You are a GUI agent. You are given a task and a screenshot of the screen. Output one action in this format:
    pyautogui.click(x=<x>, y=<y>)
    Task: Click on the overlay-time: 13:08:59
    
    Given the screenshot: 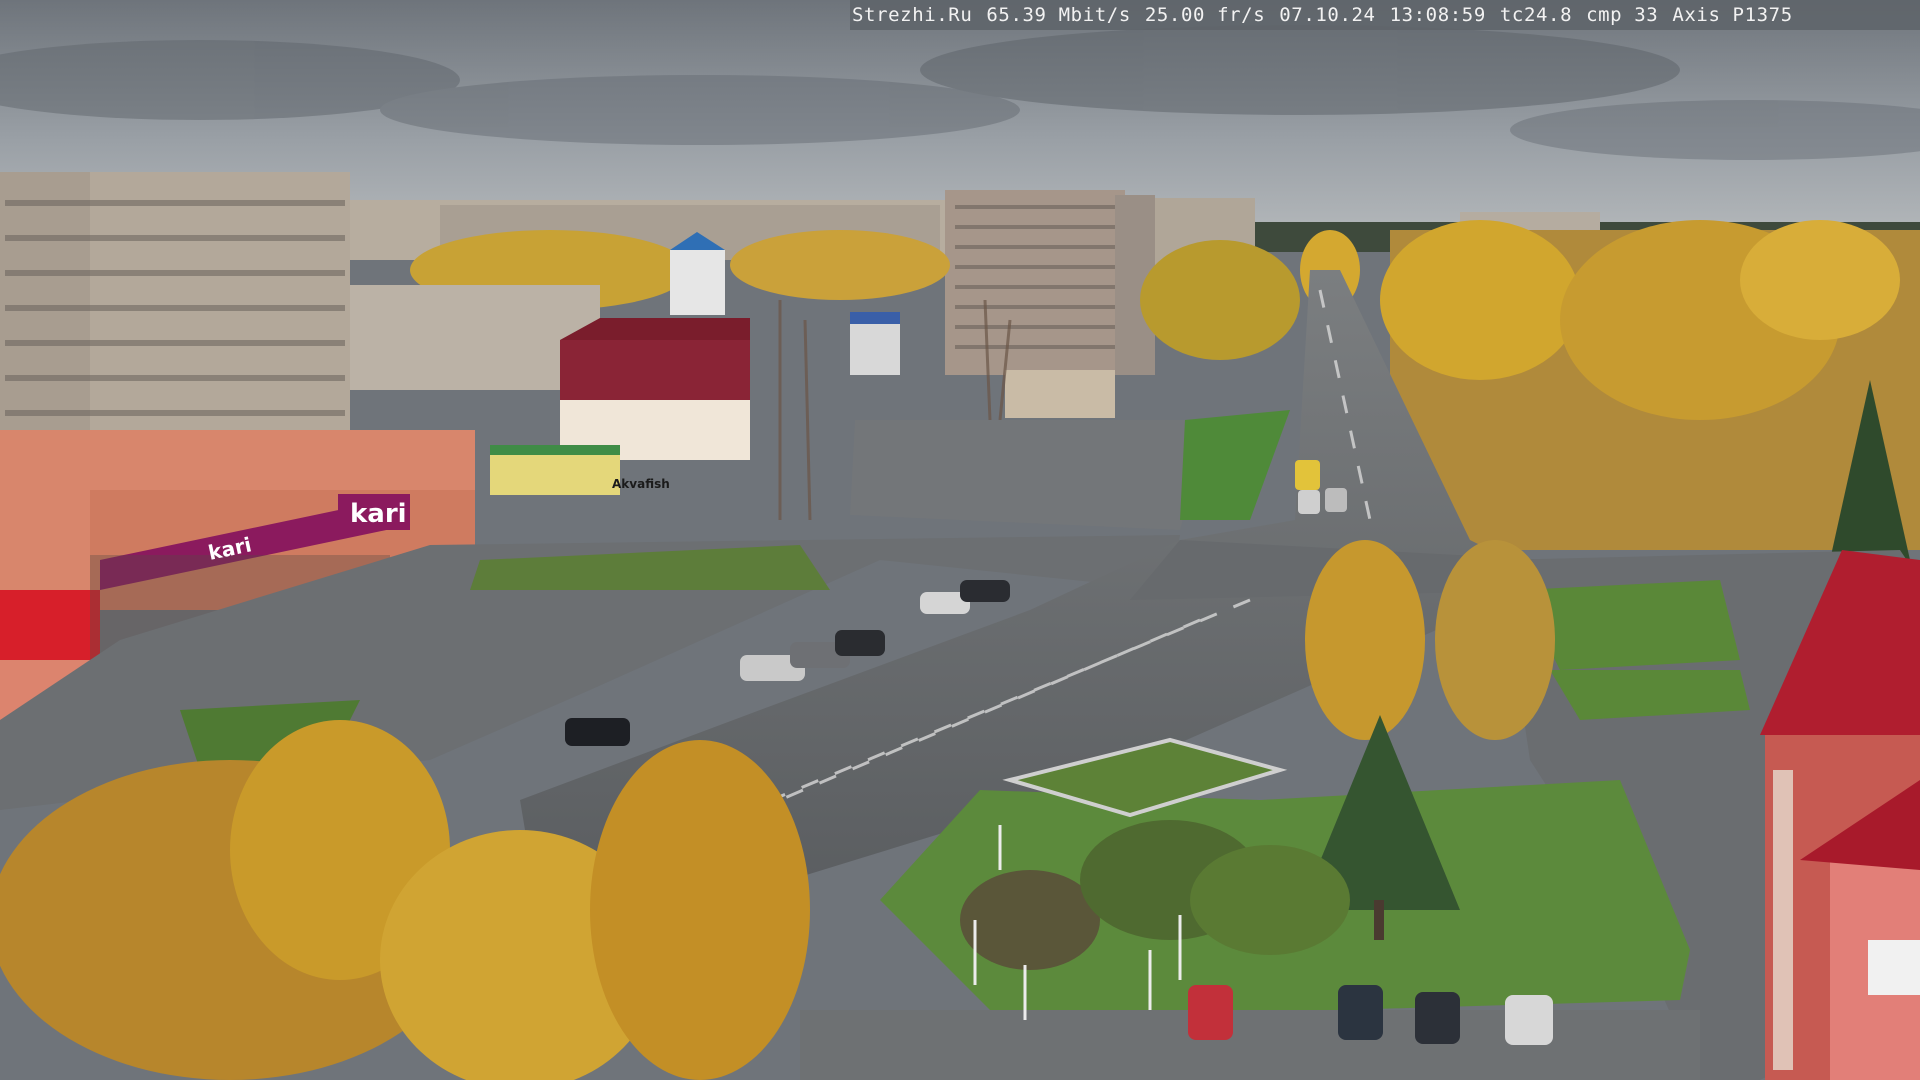 What is the action you would take?
    pyautogui.click(x=1437, y=15)
    